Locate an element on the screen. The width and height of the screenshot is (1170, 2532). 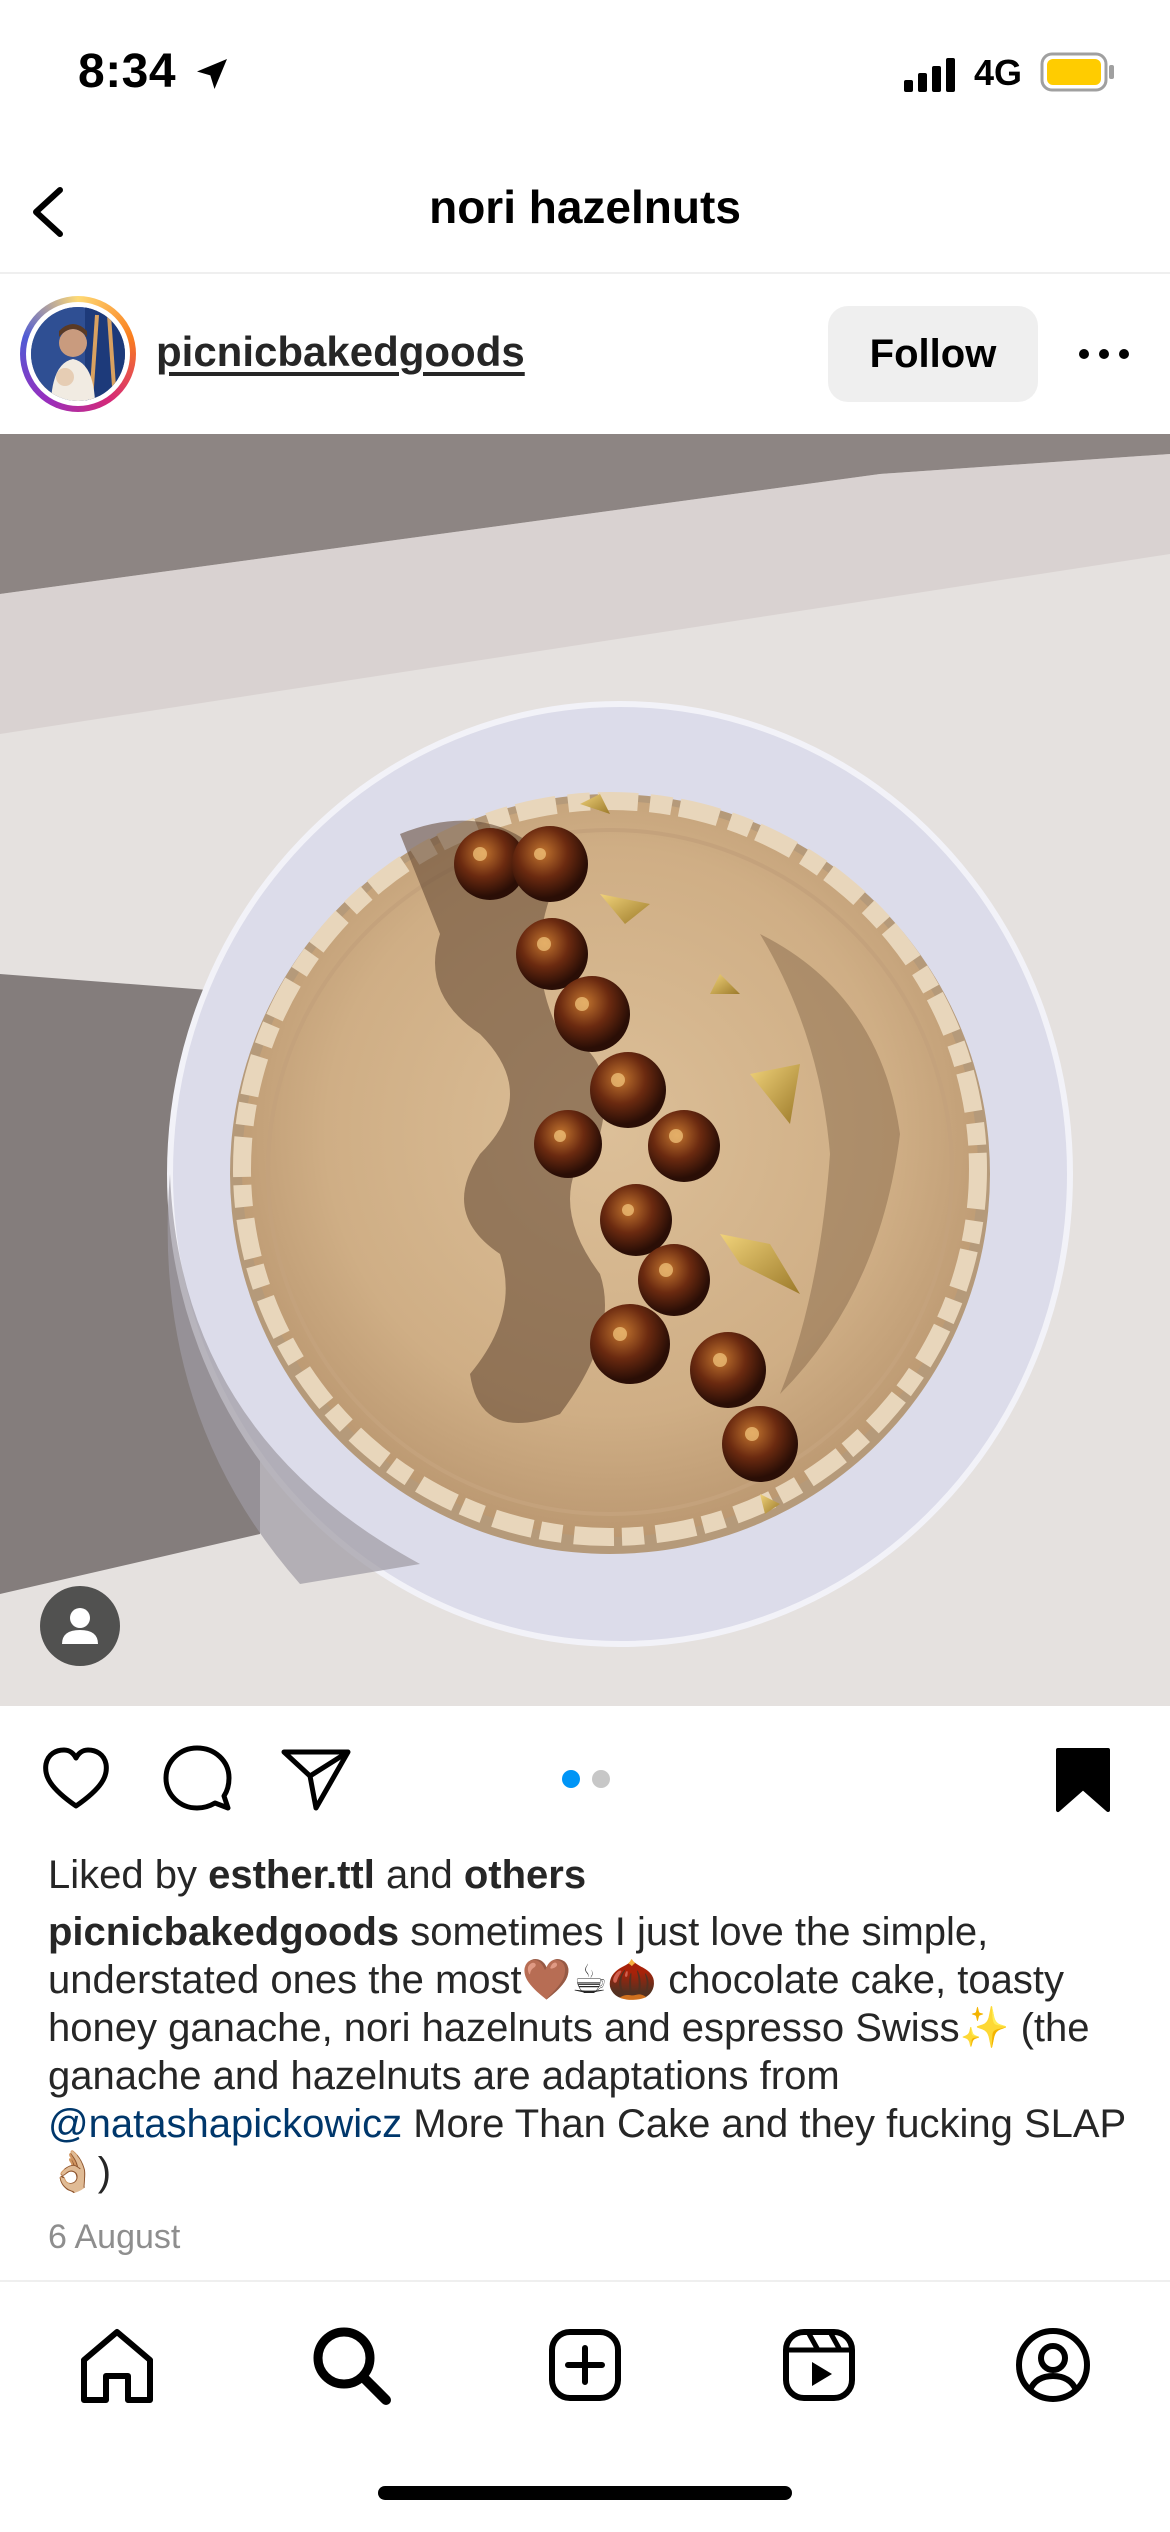
reels-icon is located at coordinates (819, 2365).